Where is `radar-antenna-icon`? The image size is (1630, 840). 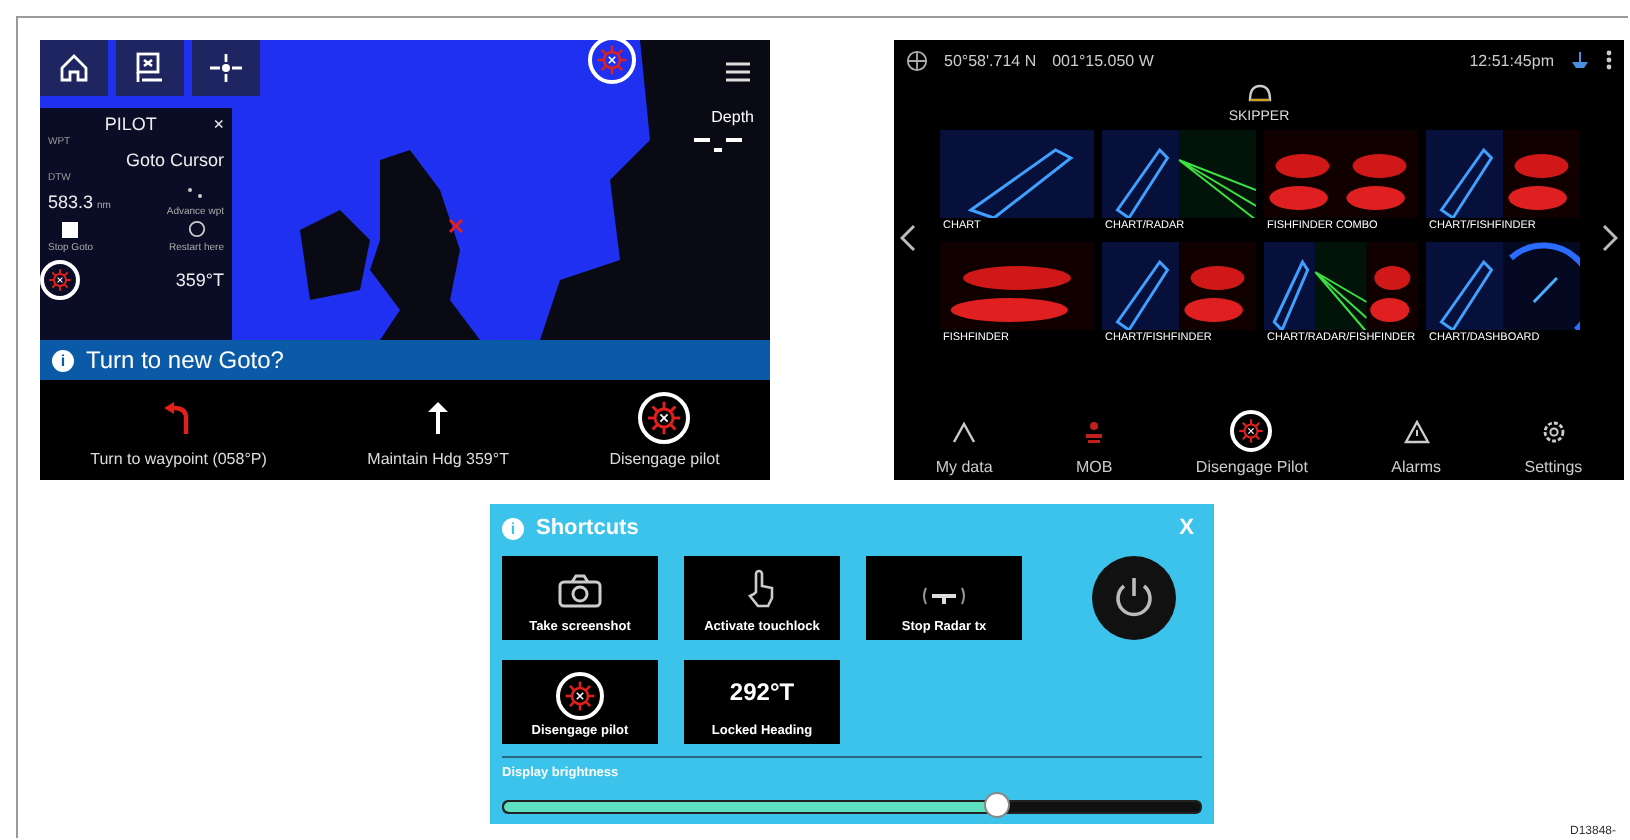
radar-antenna-icon is located at coordinates (944, 596).